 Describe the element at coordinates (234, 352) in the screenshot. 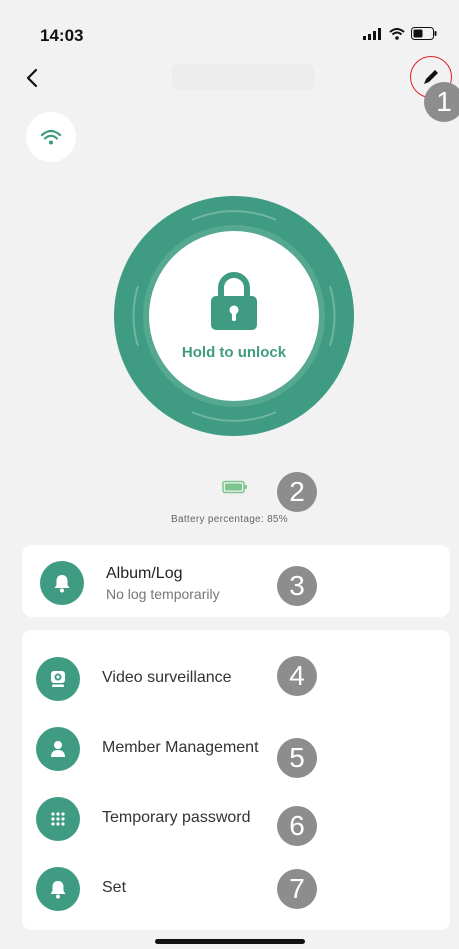

I see `unlock-label: Hold to unlock` at that location.